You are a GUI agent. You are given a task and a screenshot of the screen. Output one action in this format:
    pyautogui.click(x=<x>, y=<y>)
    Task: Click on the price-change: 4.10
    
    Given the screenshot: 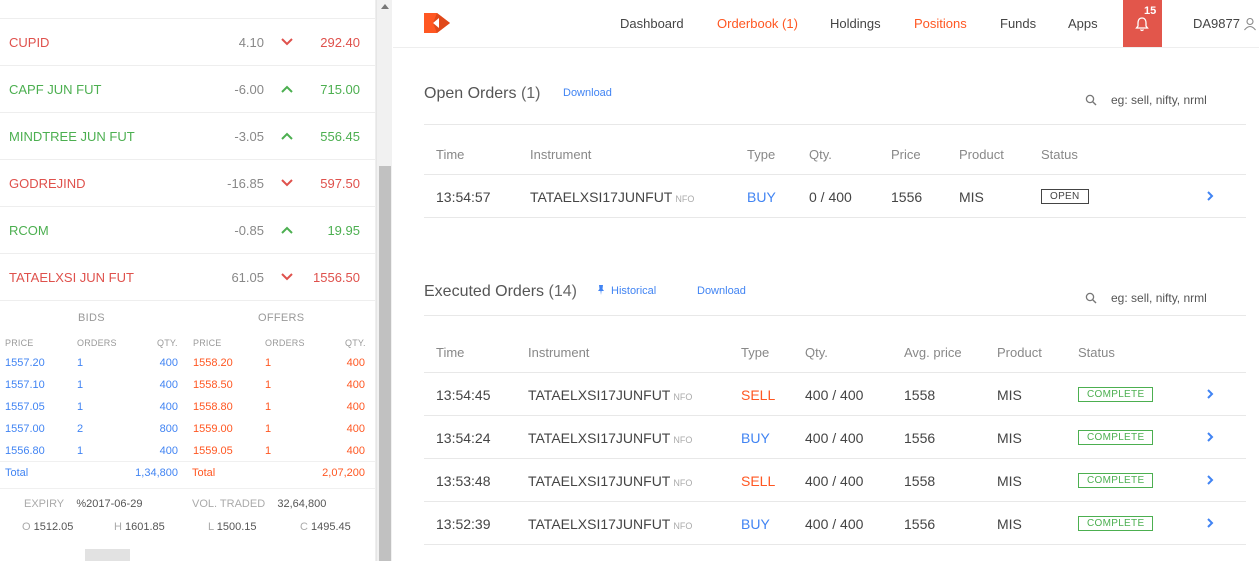 What is the action you would take?
    pyautogui.click(x=251, y=42)
    